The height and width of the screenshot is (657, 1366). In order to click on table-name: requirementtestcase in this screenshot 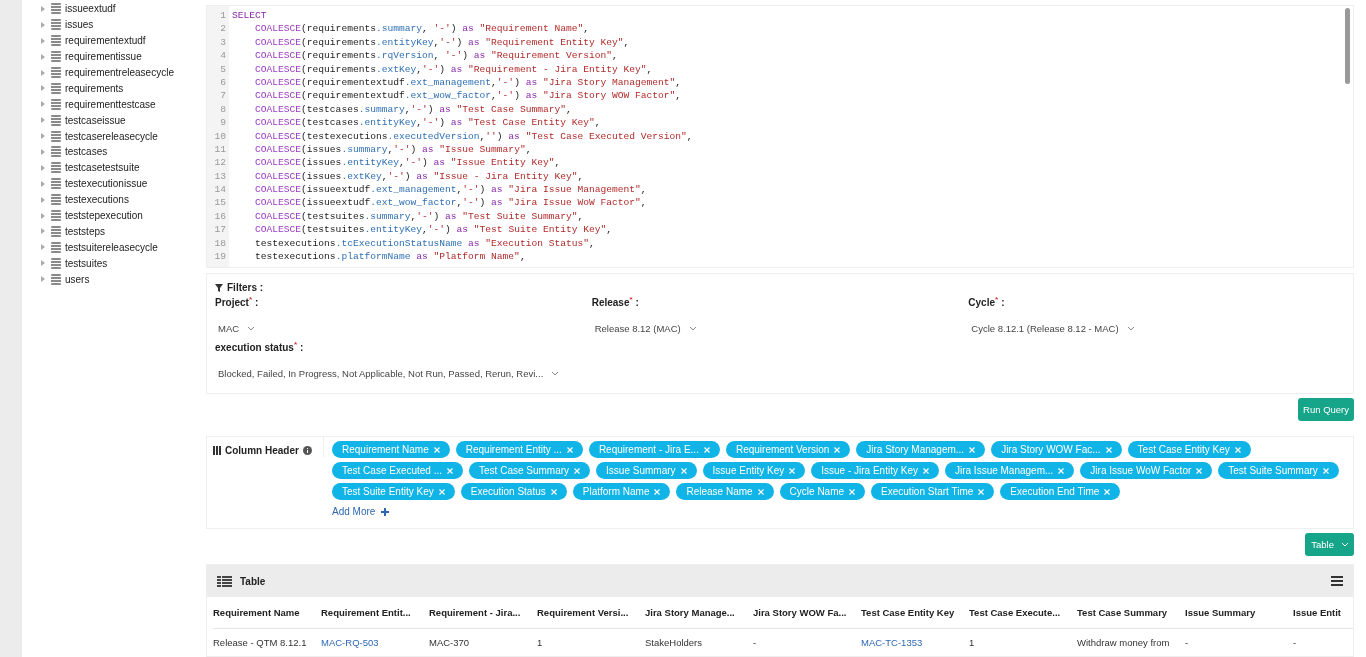, I will do `click(110, 104)`.